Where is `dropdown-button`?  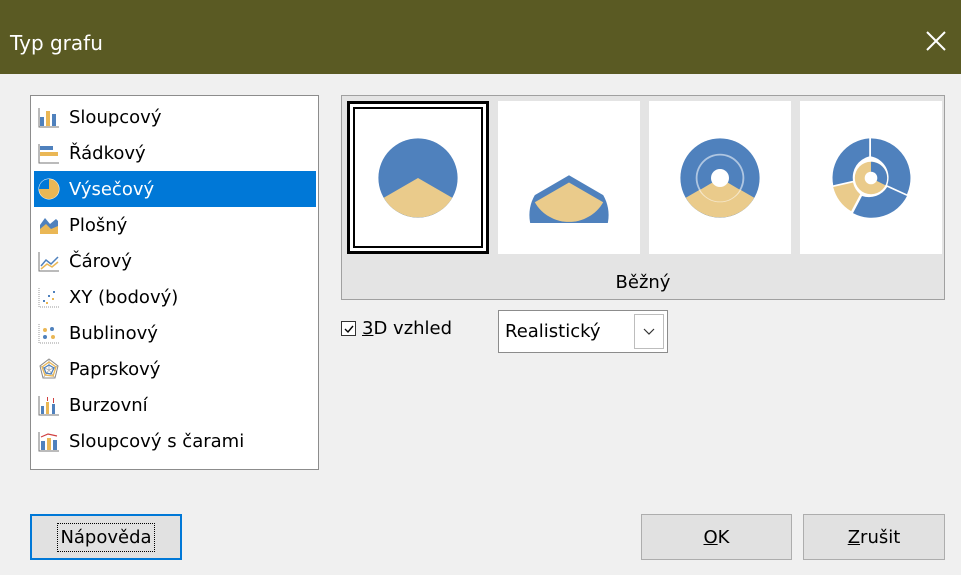 dropdown-button is located at coordinates (649, 331).